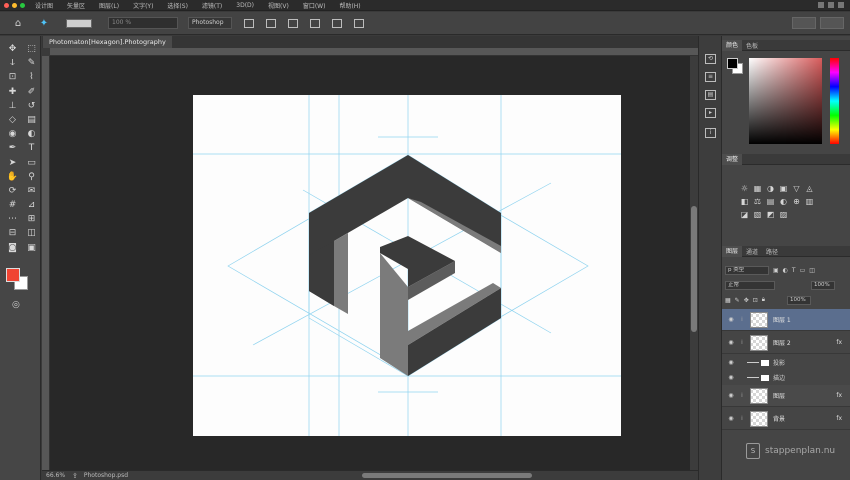  Describe the element at coordinates (315, 23) in the screenshot. I see `gear-icon` at that location.